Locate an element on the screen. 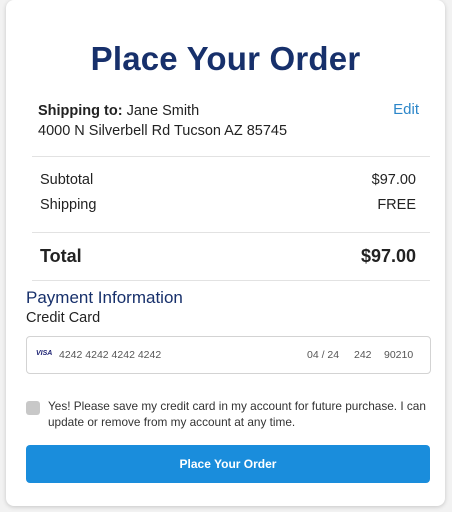  shipping-address: 4000 N Silverbell Rd Tucson AZ 85745 is located at coordinates (163, 131).